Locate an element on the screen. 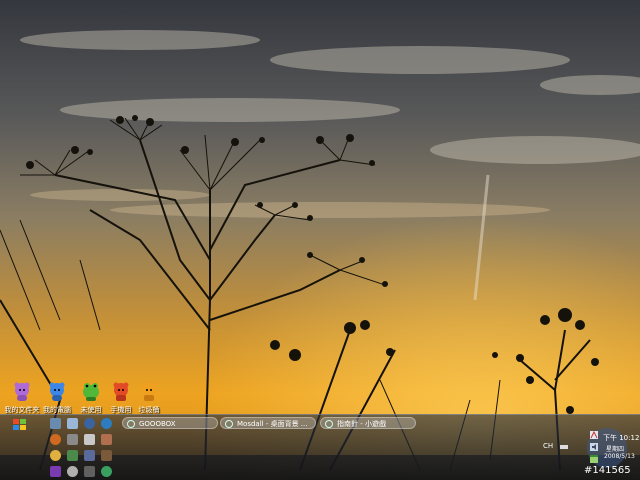 The width and height of the screenshot is (640, 480). desktop-icon-recycle-bin: 垃圾桶 is located at coordinates (149, 398).